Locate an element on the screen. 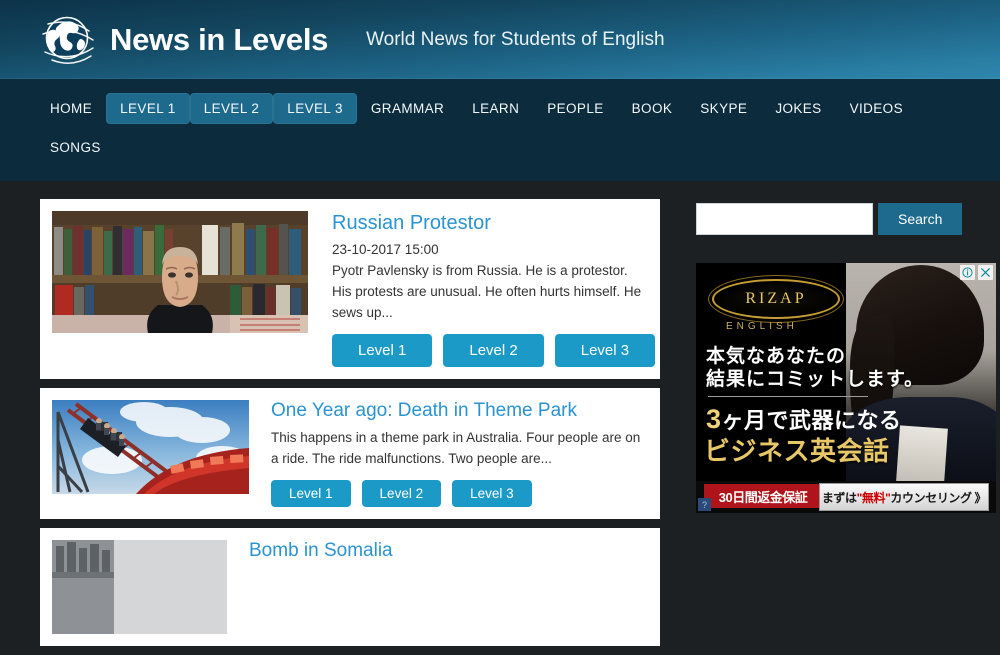 This screenshot has height=655, width=1000. nav-link-people: PEOPLE is located at coordinates (575, 108).